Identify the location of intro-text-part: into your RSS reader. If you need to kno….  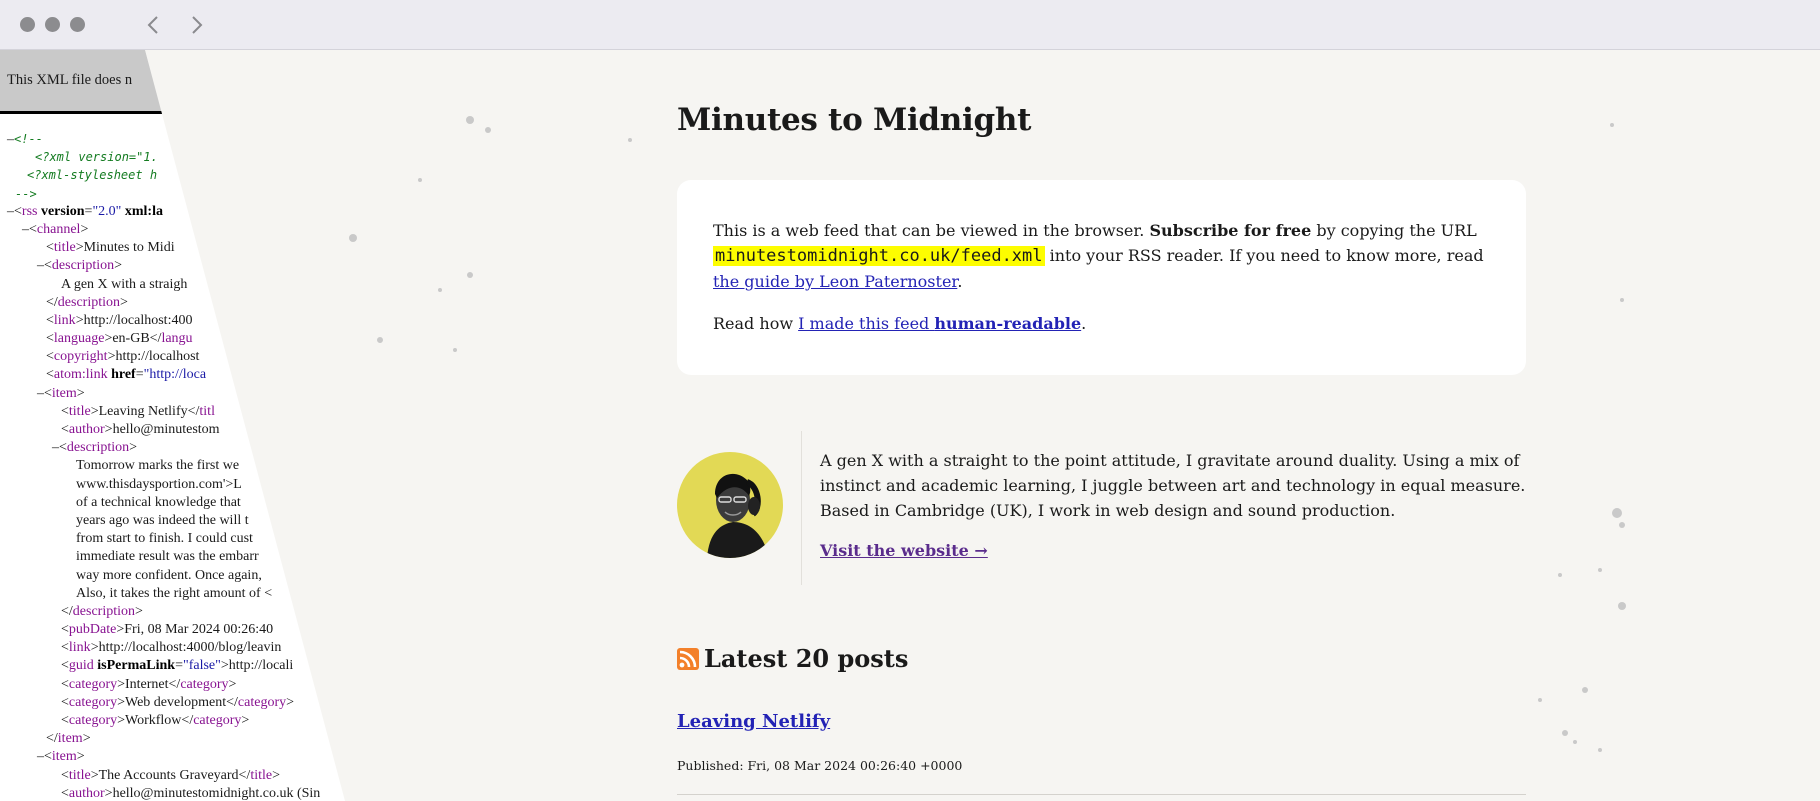
(1264, 255).